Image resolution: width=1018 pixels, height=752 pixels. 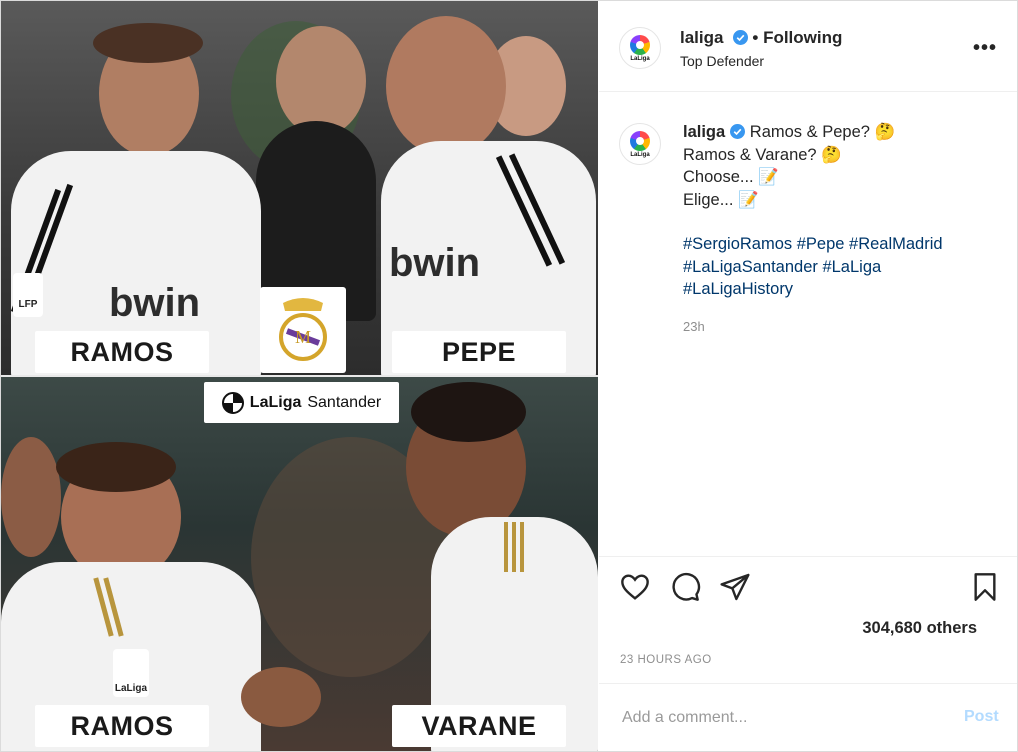 What do you see at coordinates (981, 717) in the screenshot?
I see `post-comment-button: Post` at bounding box center [981, 717].